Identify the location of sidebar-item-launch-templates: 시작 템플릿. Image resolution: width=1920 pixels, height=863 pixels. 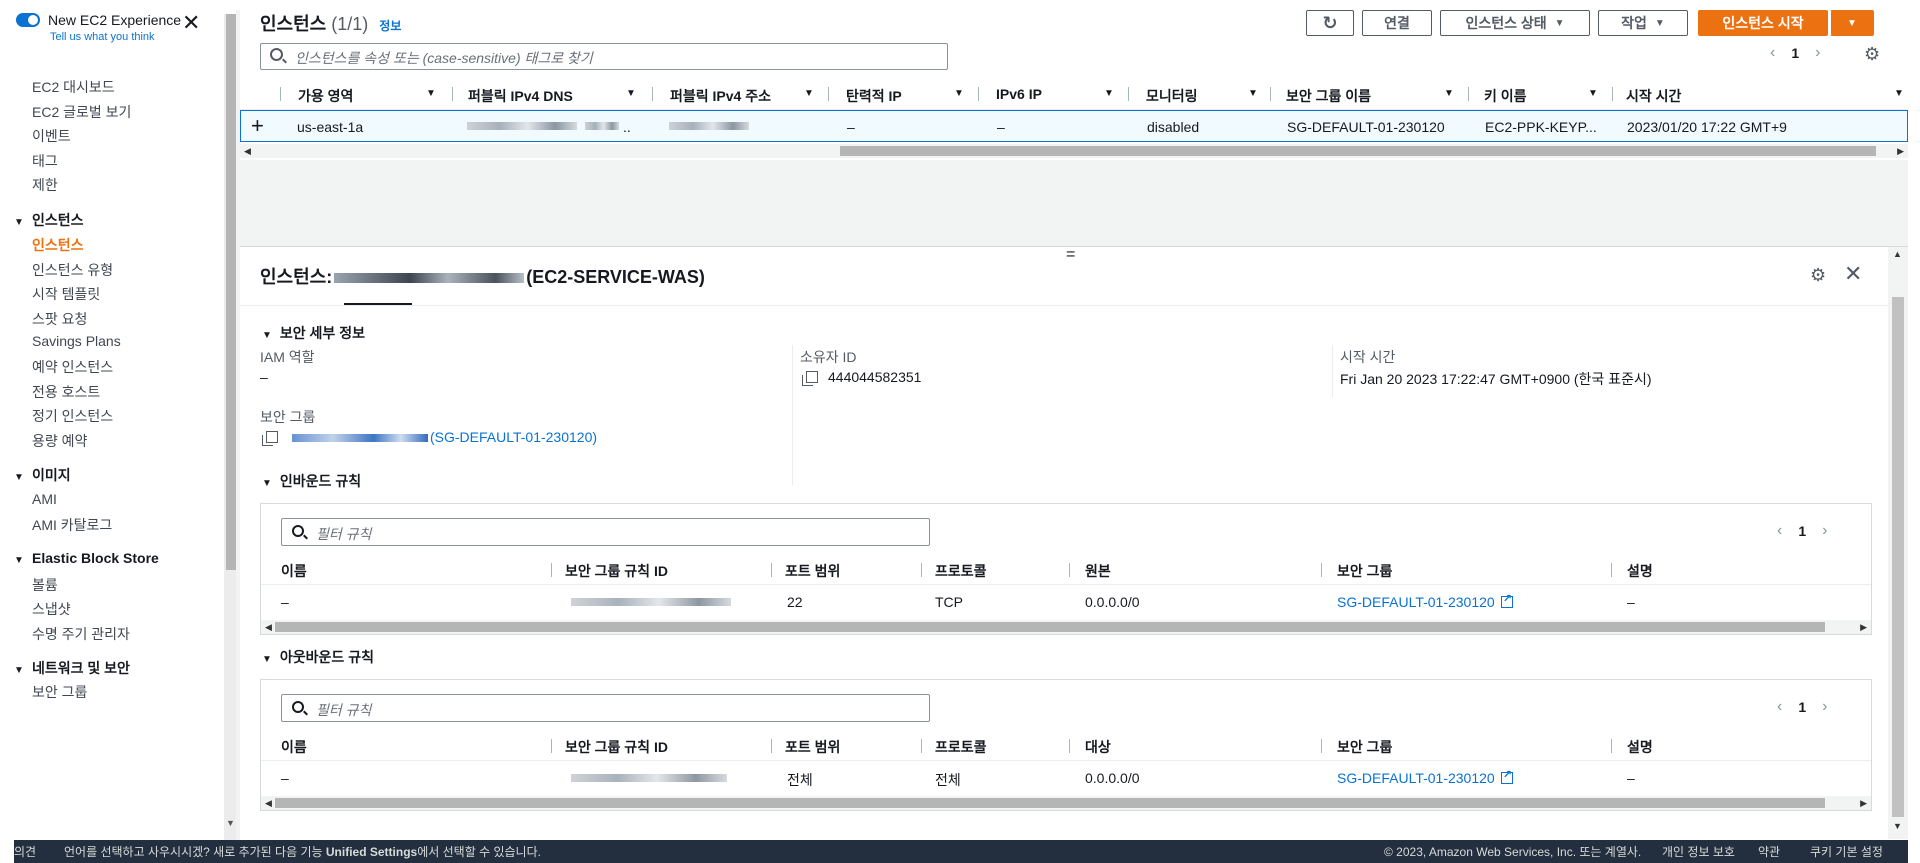
(66, 294).